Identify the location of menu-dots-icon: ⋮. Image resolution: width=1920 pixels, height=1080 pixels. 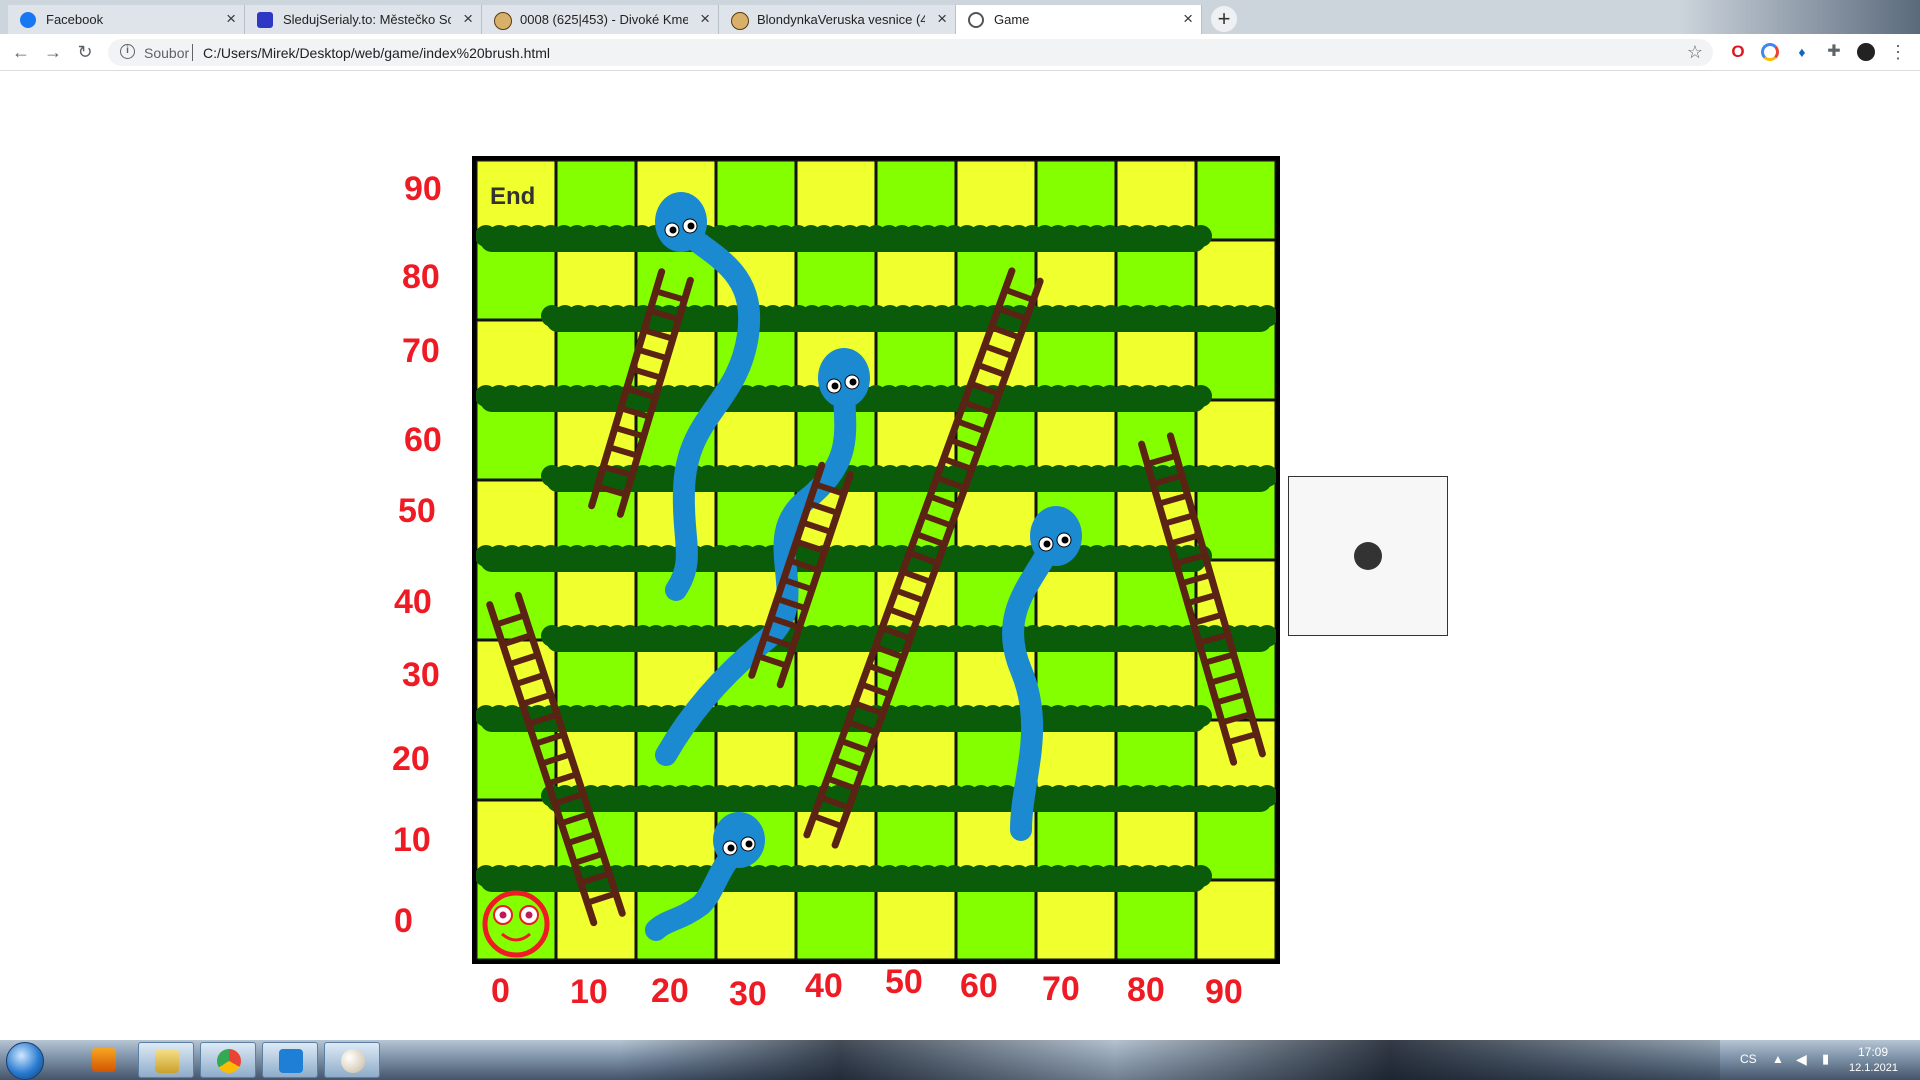
(1898, 52).